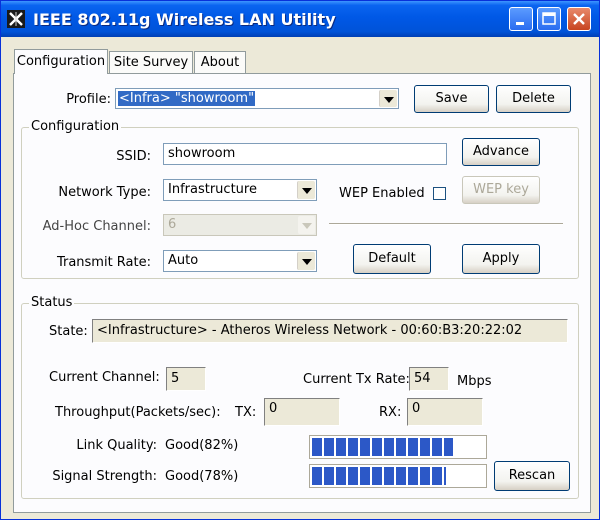 Image resolution: width=600 pixels, height=520 pixels. I want to click on rescan-button: Rescan, so click(532, 476).